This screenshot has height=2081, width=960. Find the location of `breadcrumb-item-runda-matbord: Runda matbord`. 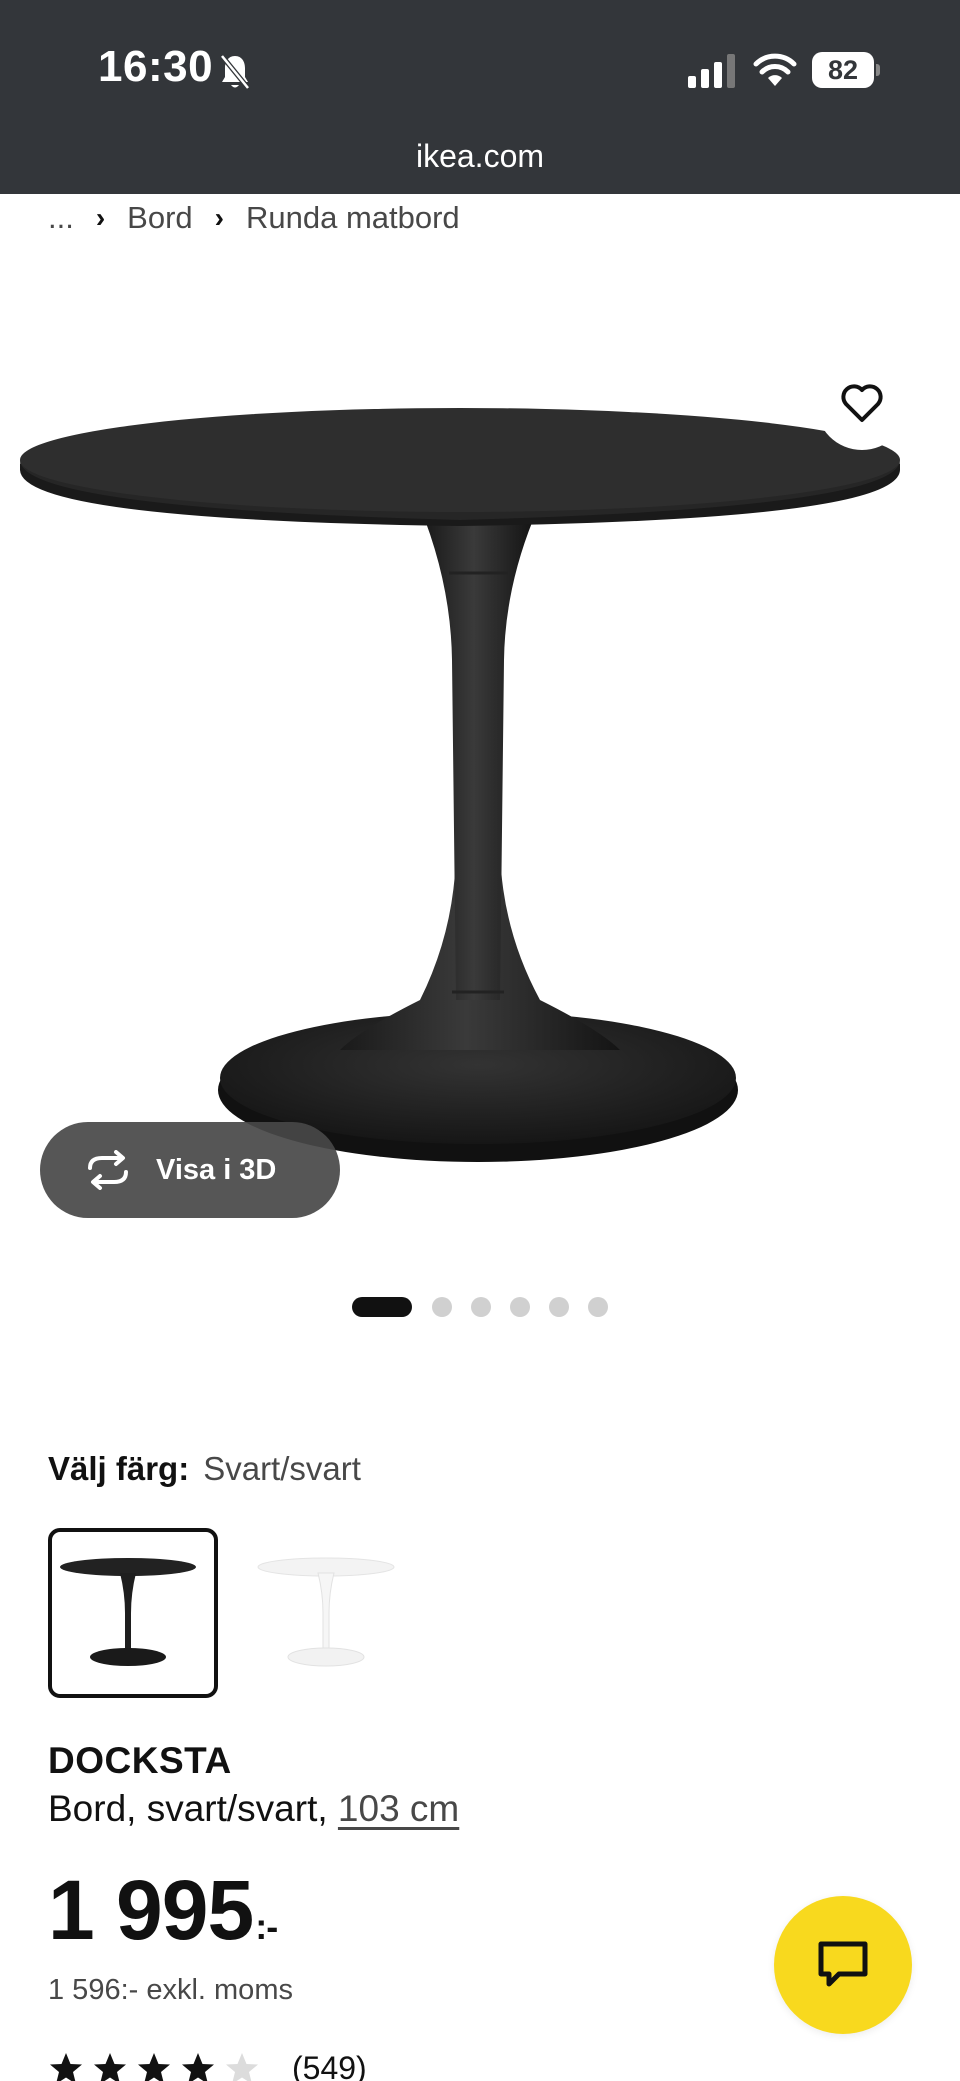

breadcrumb-item-runda-matbord: Runda matbord is located at coordinates (353, 218).